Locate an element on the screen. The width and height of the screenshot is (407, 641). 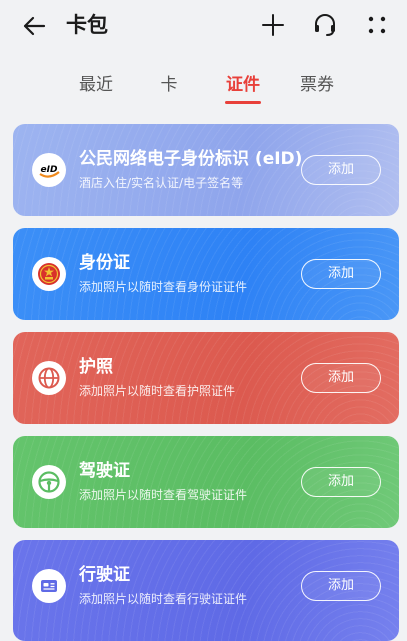
back-button is located at coordinates (34, 26).